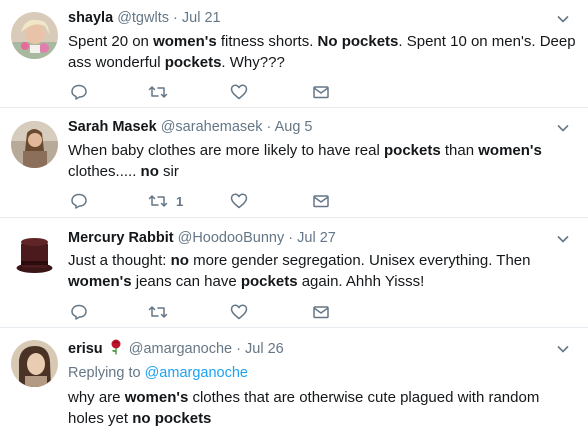 This screenshot has width=588, height=443. What do you see at coordinates (85, 349) in the screenshot?
I see `display-name: erisu` at bounding box center [85, 349].